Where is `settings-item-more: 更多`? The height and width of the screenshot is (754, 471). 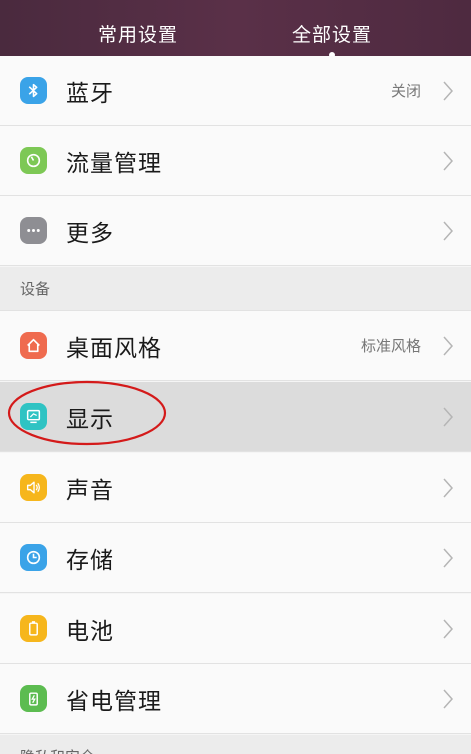
settings-item-more: 更多 is located at coordinates (235, 231).